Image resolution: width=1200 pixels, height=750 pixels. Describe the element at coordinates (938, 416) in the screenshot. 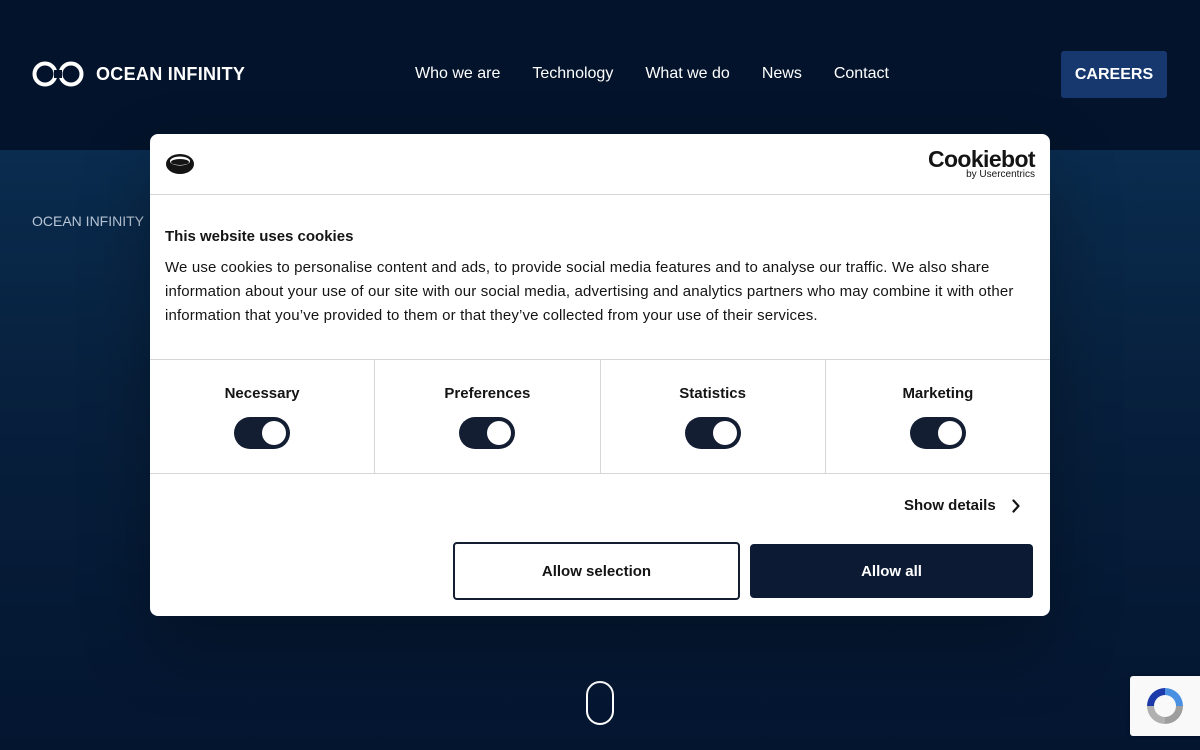

I see `category-marketing: Marketing` at that location.